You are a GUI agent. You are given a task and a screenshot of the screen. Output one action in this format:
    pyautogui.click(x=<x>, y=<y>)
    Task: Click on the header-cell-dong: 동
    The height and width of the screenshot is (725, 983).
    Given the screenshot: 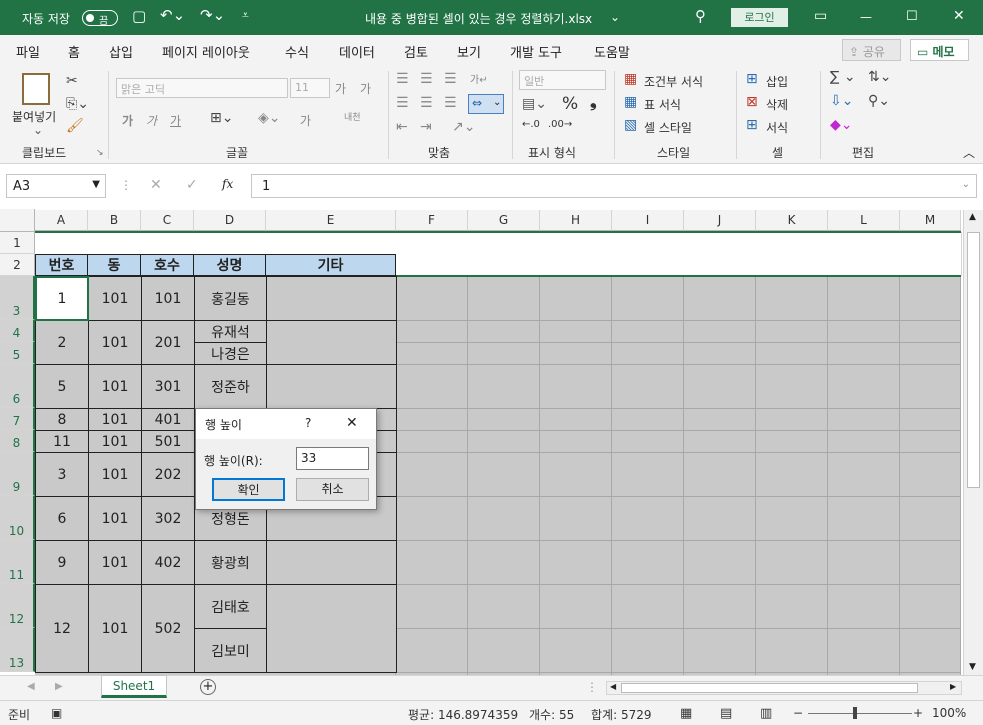 What is the action you would take?
    pyautogui.click(x=114, y=265)
    